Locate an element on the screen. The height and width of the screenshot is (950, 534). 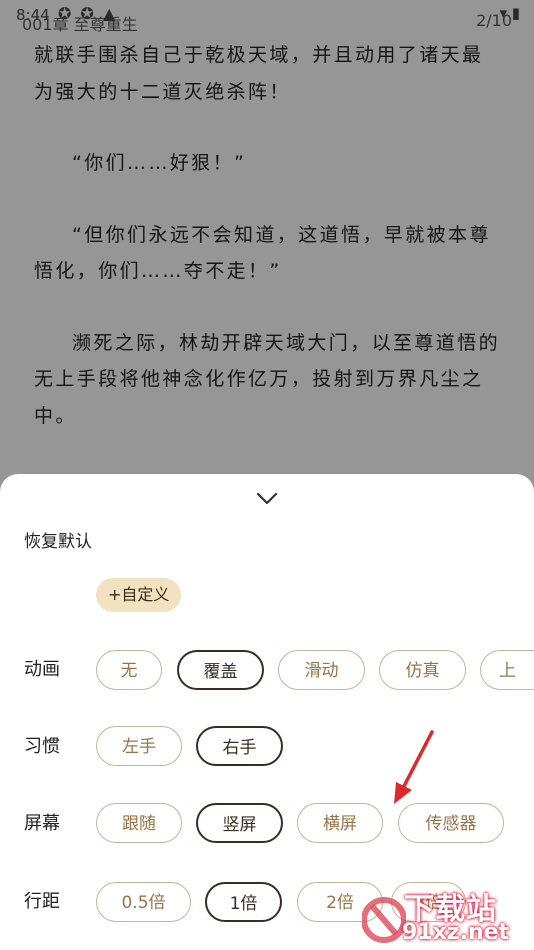
habit-option-left-hand: 左手 is located at coordinates (139, 746).